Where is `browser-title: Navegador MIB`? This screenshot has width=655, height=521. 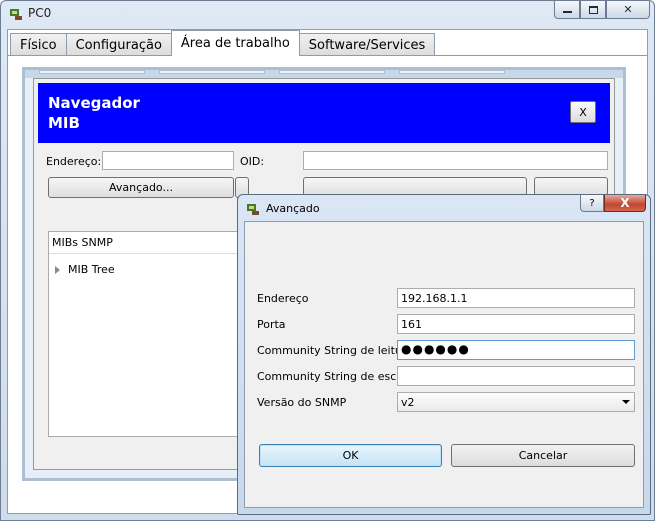
browser-title: Navegador MIB is located at coordinates (94, 113).